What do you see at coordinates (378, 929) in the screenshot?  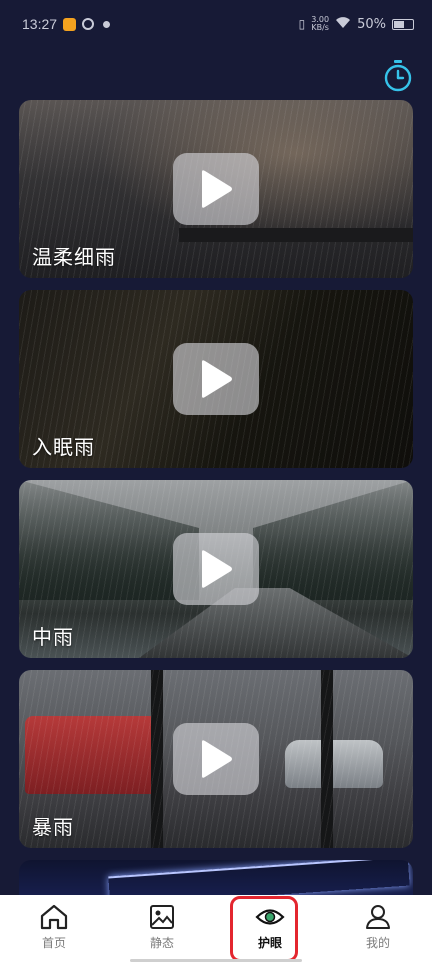 I see `nav-item-profile: 我的` at bounding box center [378, 929].